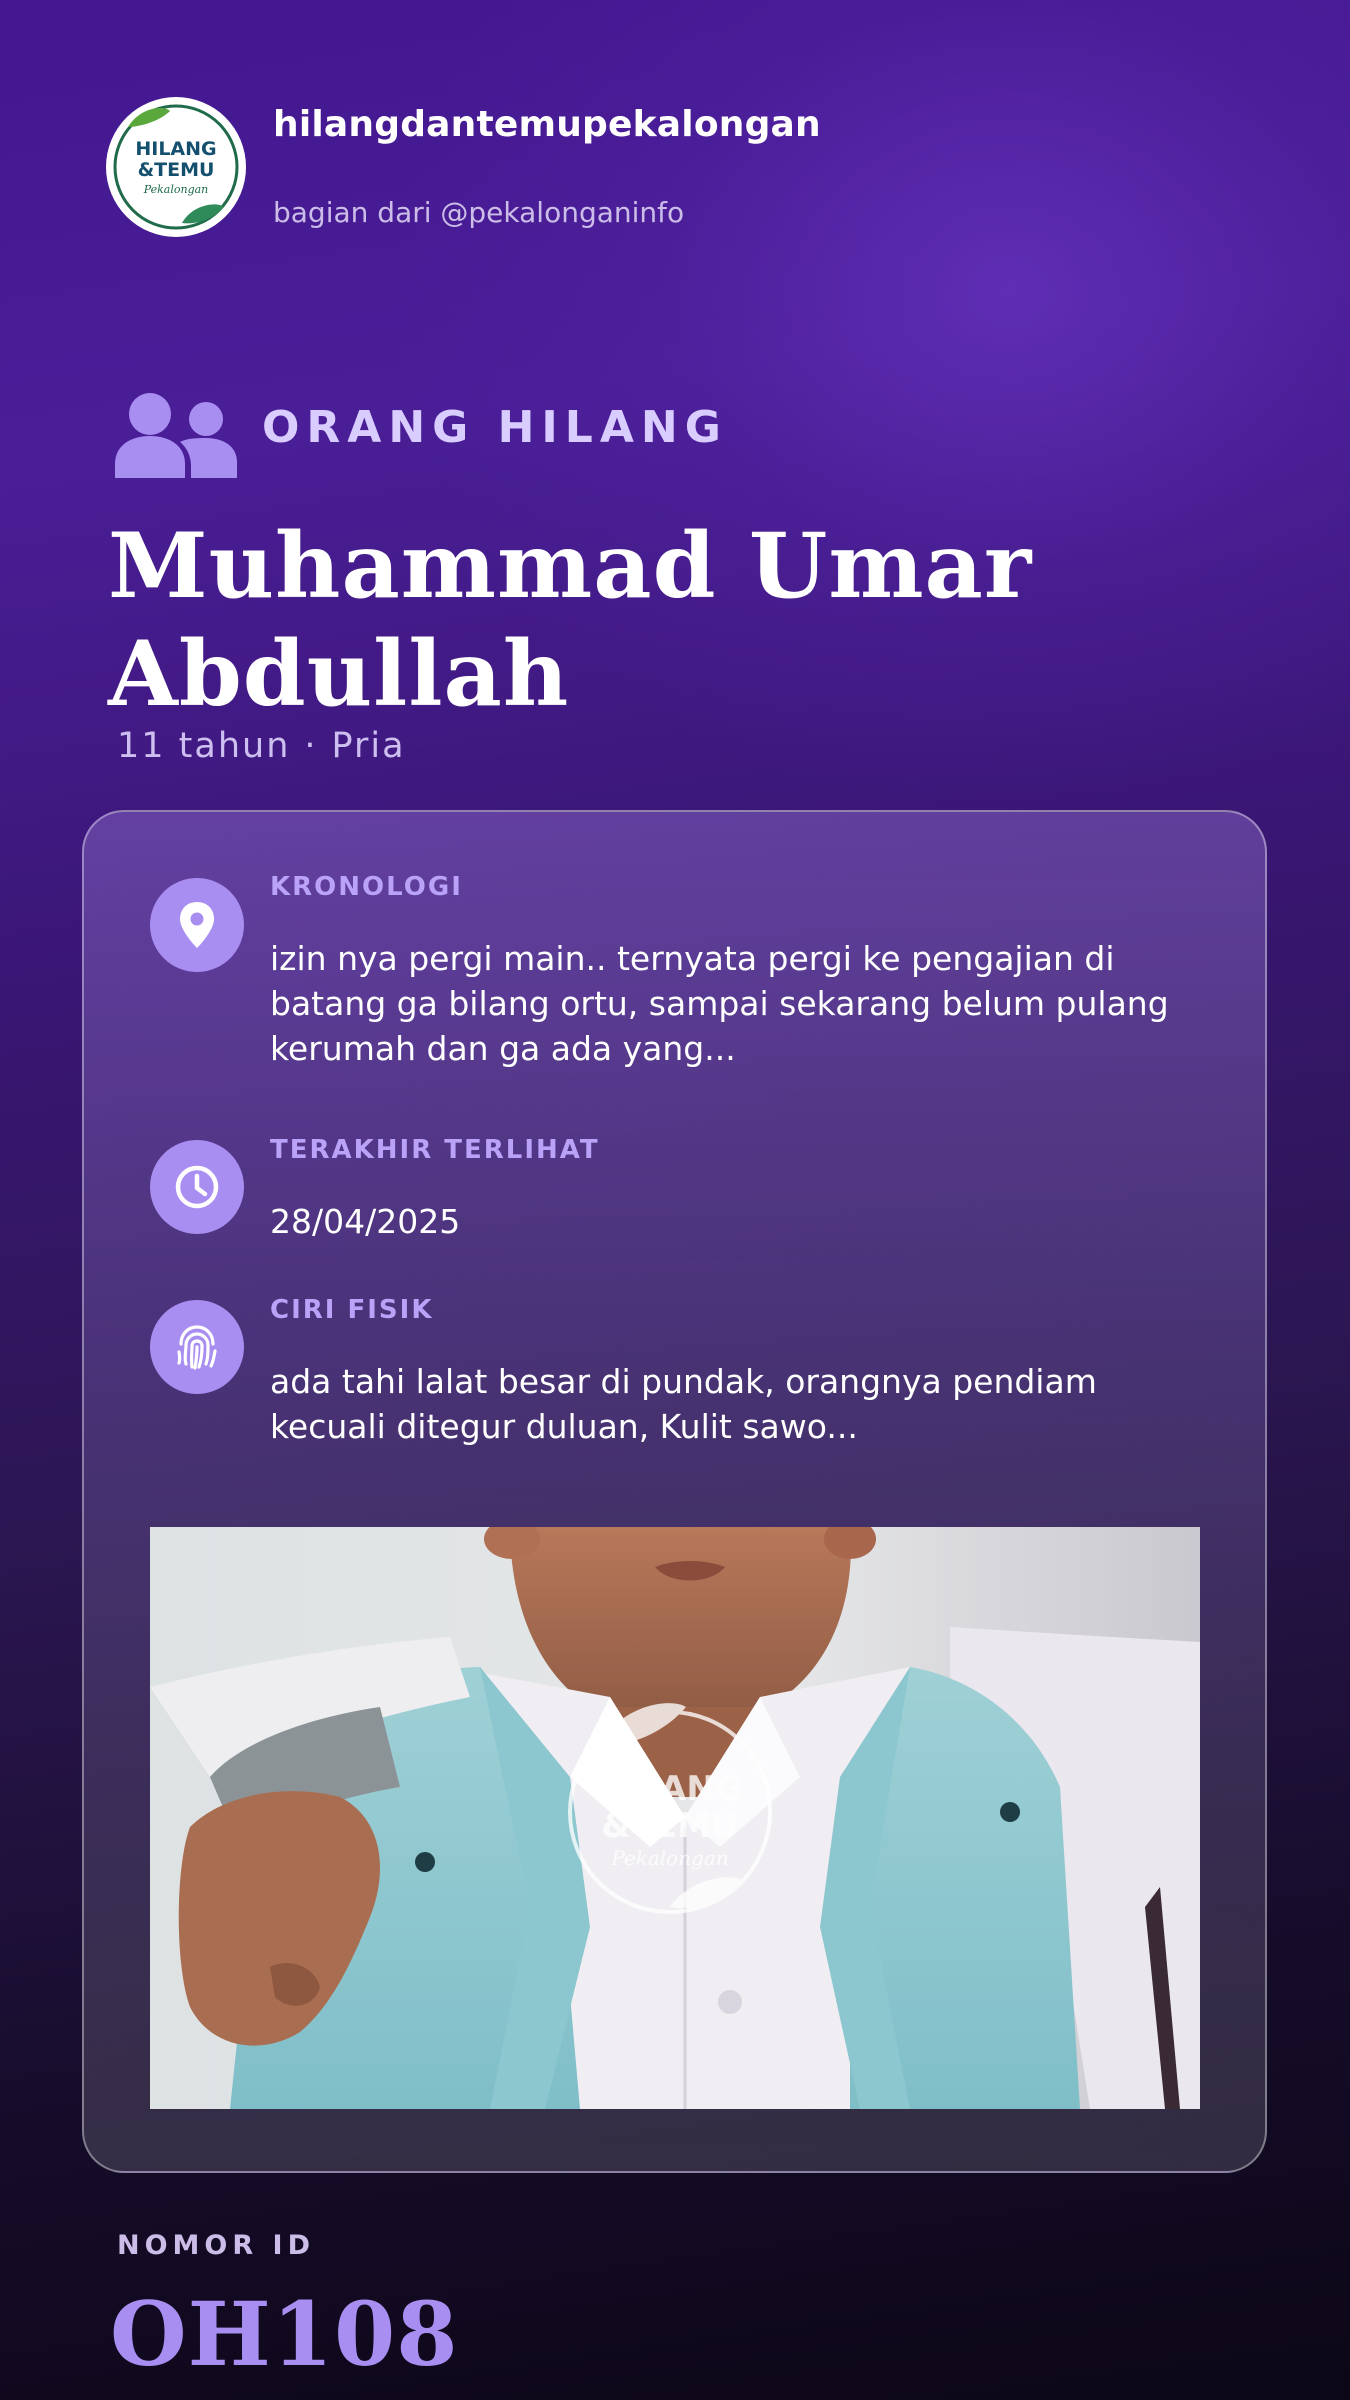 Image resolution: width=1350 pixels, height=2400 pixels. Describe the element at coordinates (495, 427) in the screenshot. I see `category-label: ORANG HILANG` at that location.